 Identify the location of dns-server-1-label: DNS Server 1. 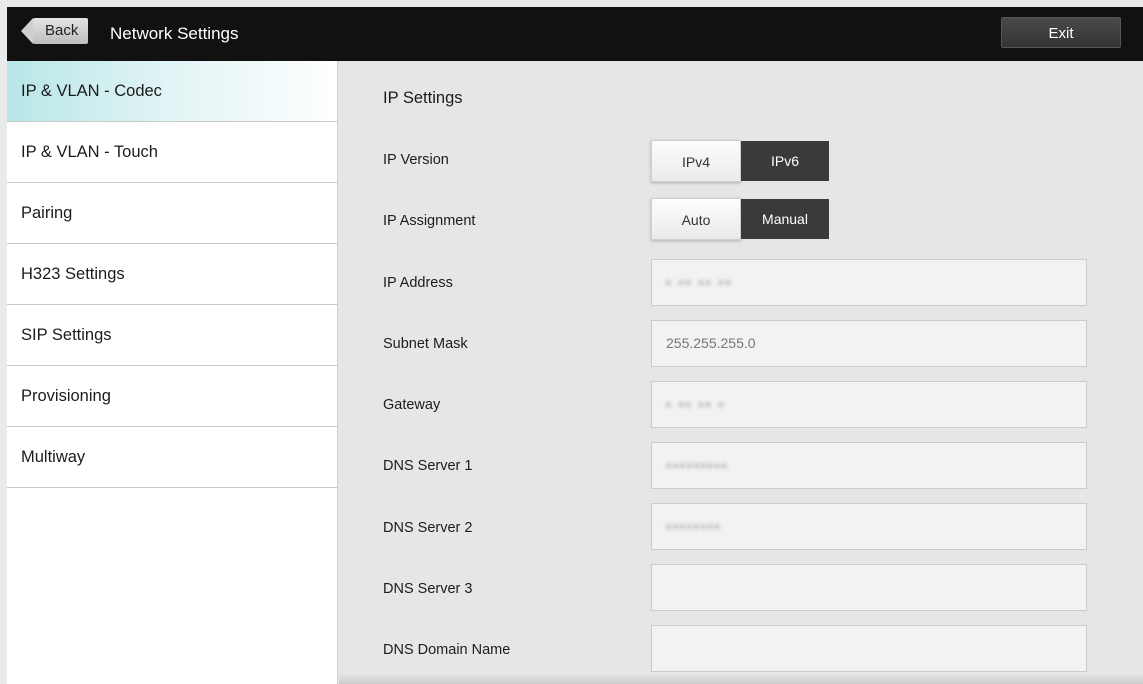
(428, 466).